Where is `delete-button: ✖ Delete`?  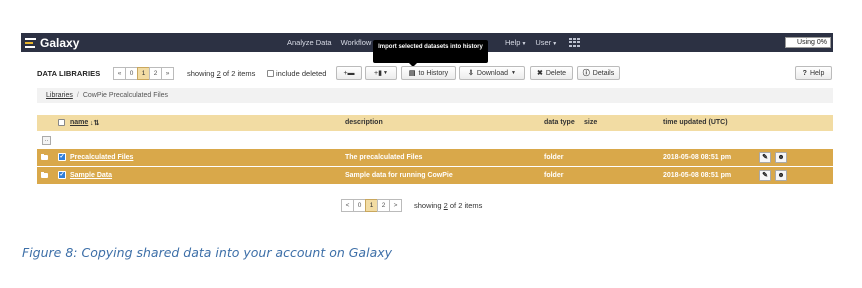
delete-button: ✖ Delete is located at coordinates (551, 73).